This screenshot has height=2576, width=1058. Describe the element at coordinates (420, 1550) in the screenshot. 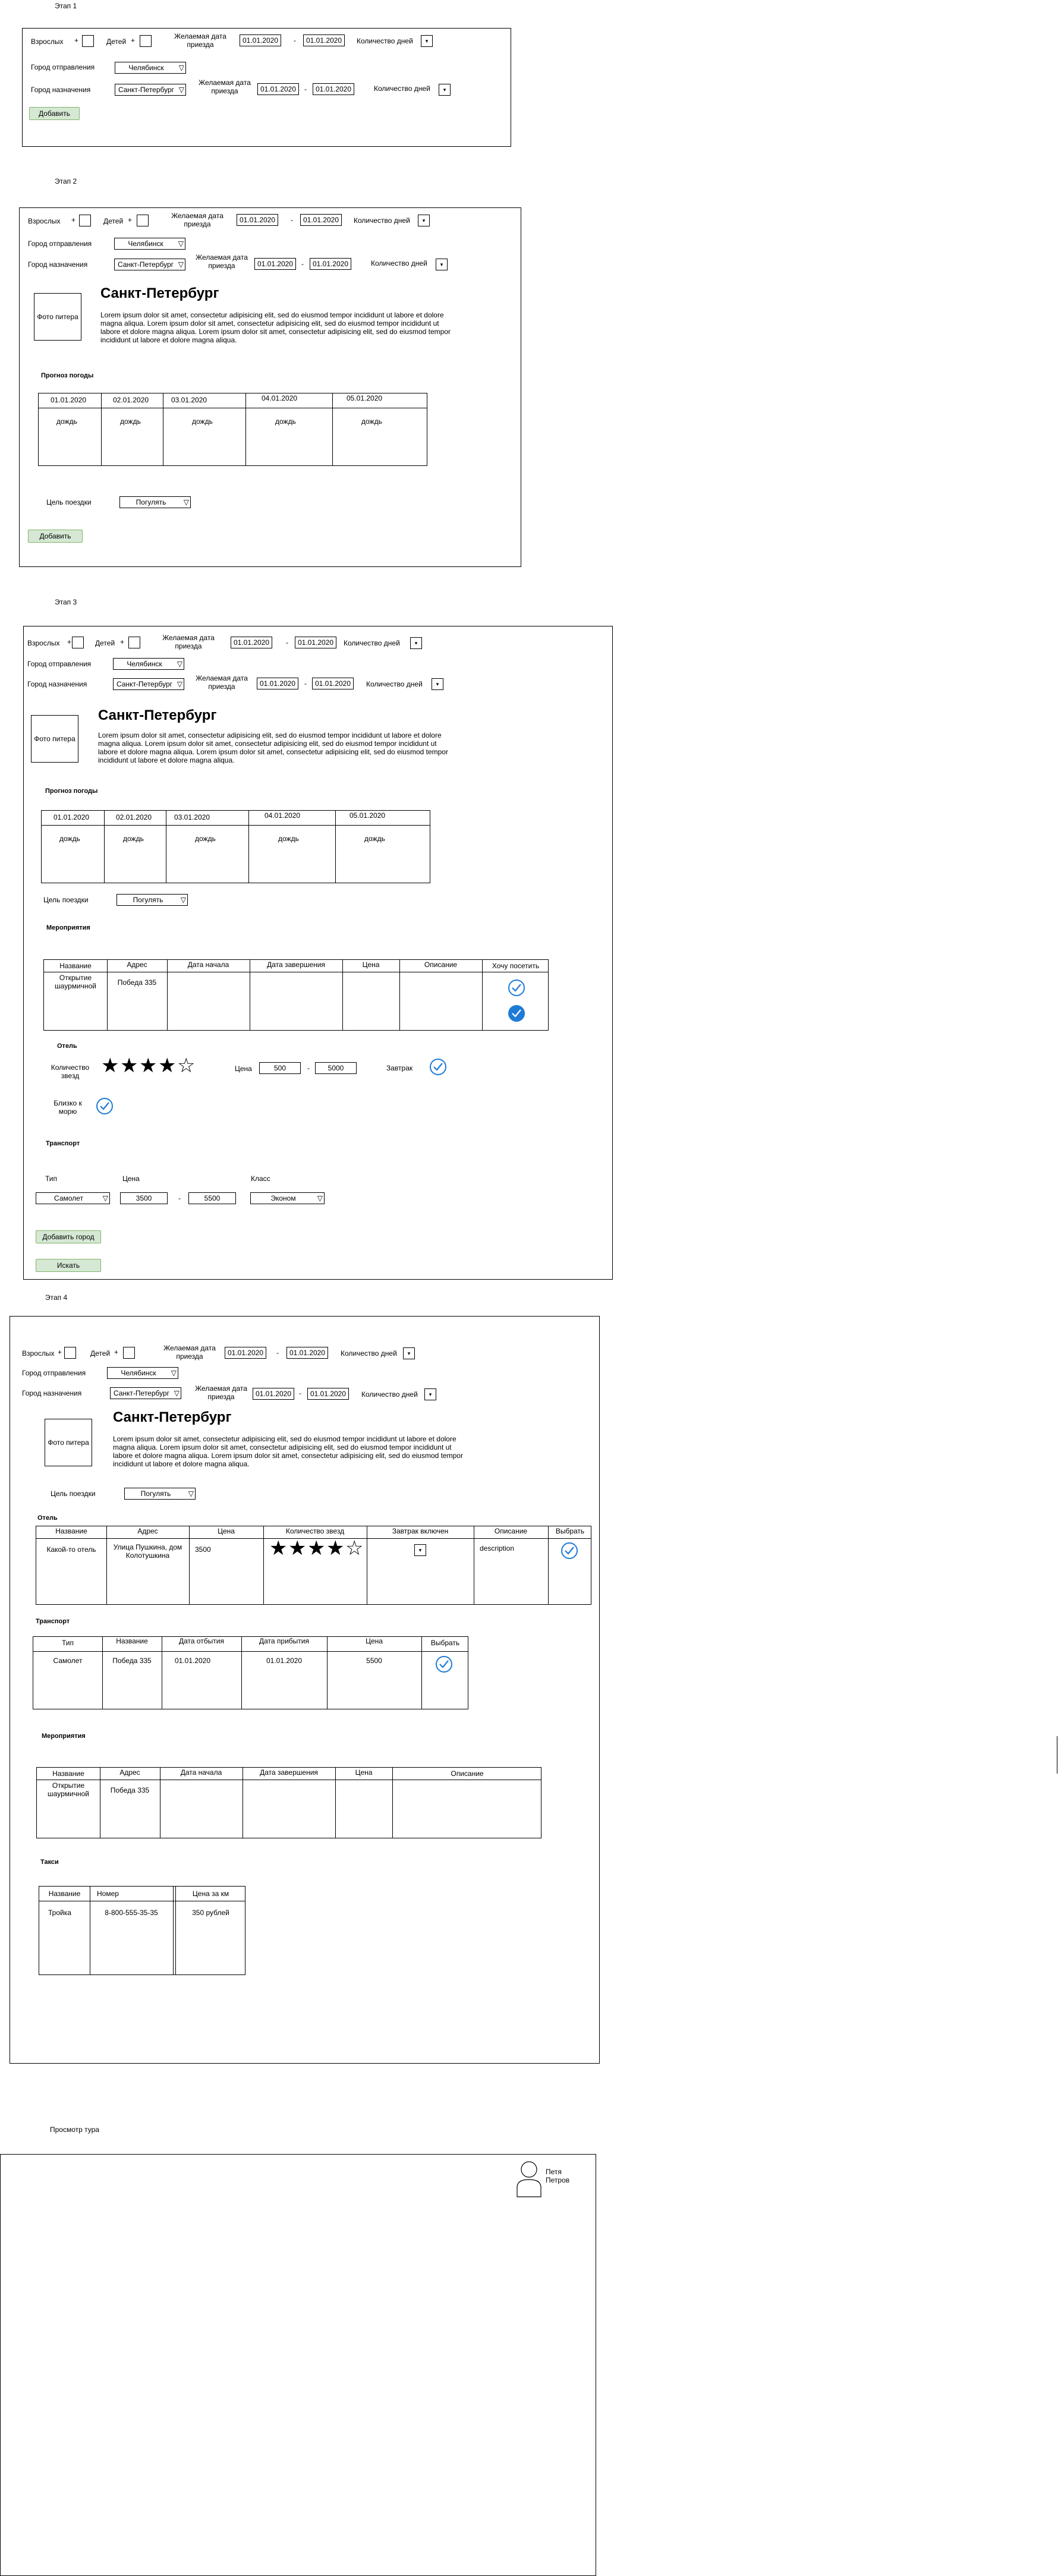

I see `hotel-breakfast-stepper: ▾` at that location.